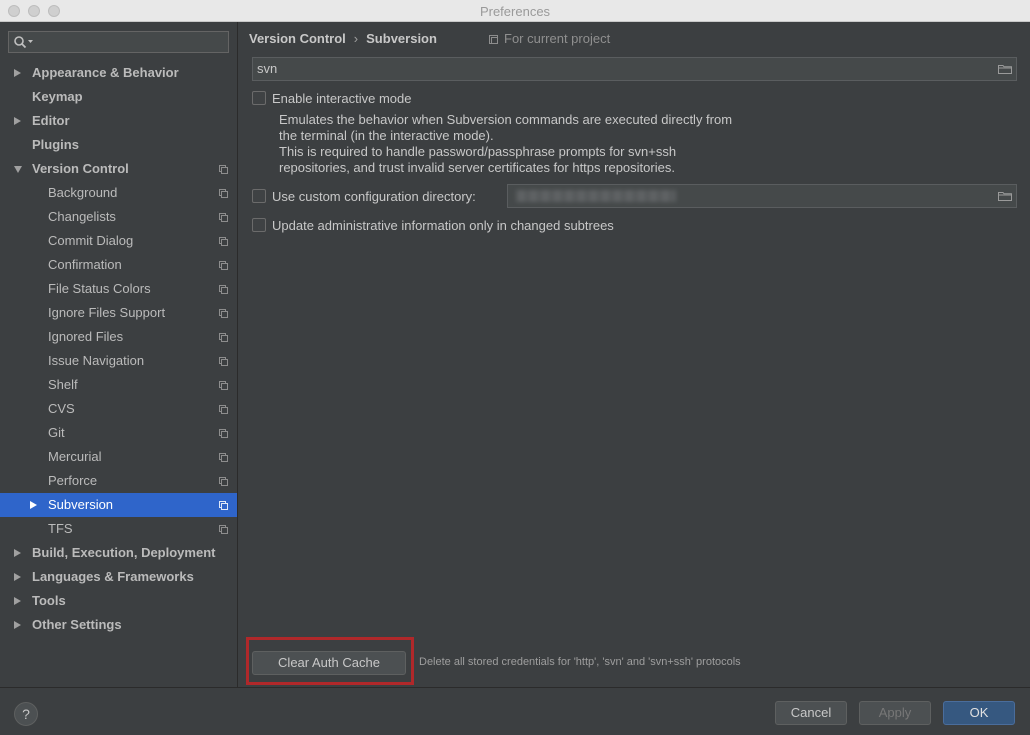 The height and width of the screenshot is (735, 1030). What do you see at coordinates (77, 624) in the screenshot?
I see `sidebar-item-label: Other Settings` at bounding box center [77, 624].